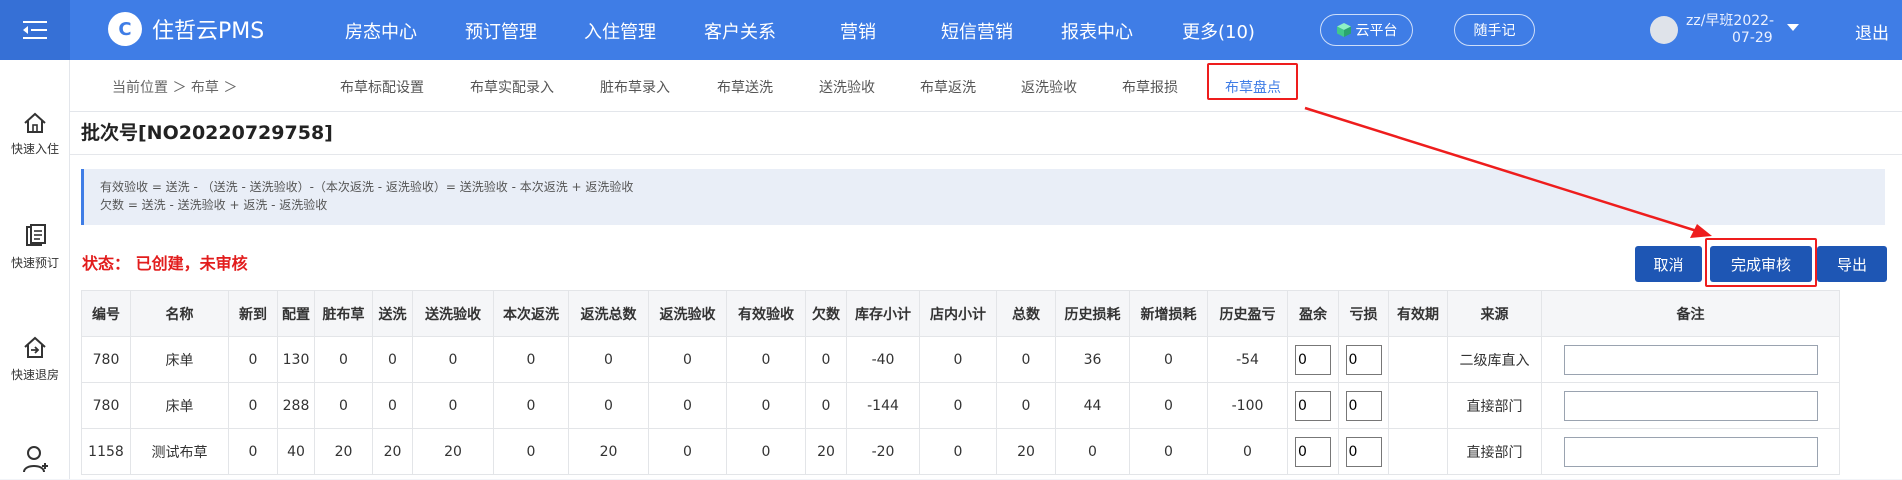  I want to click on sidebar-item-add-guest, so click(35, 462).